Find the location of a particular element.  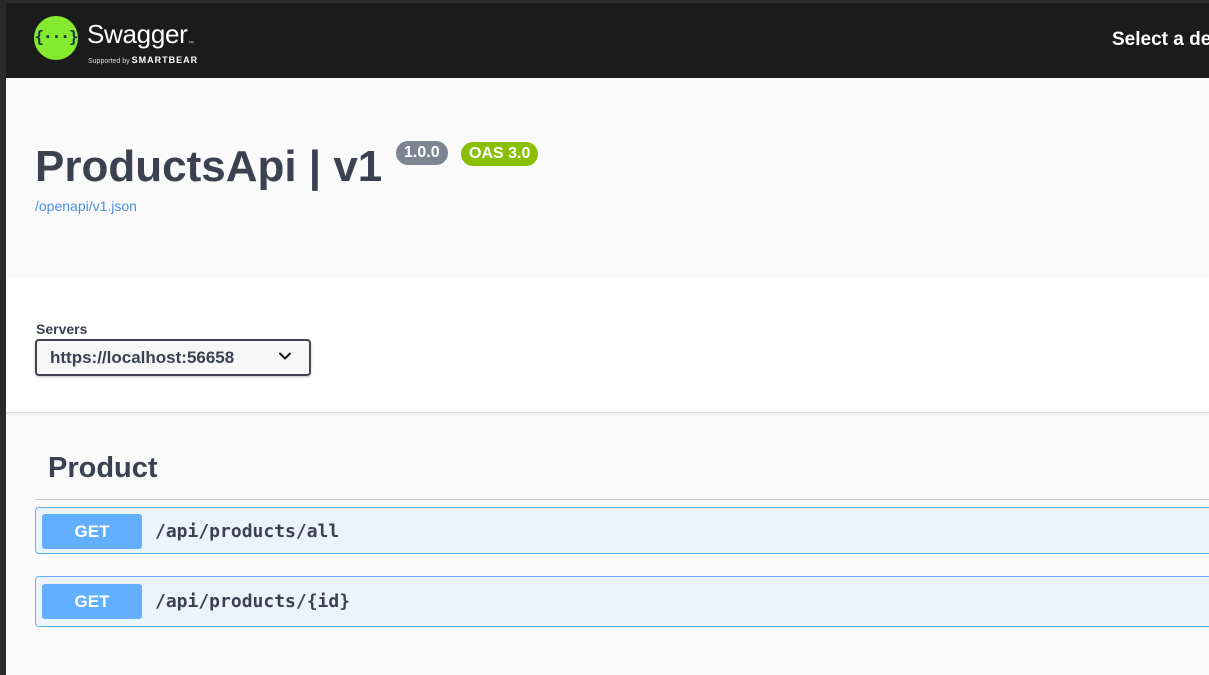

servers-label: Servers is located at coordinates (62, 329).